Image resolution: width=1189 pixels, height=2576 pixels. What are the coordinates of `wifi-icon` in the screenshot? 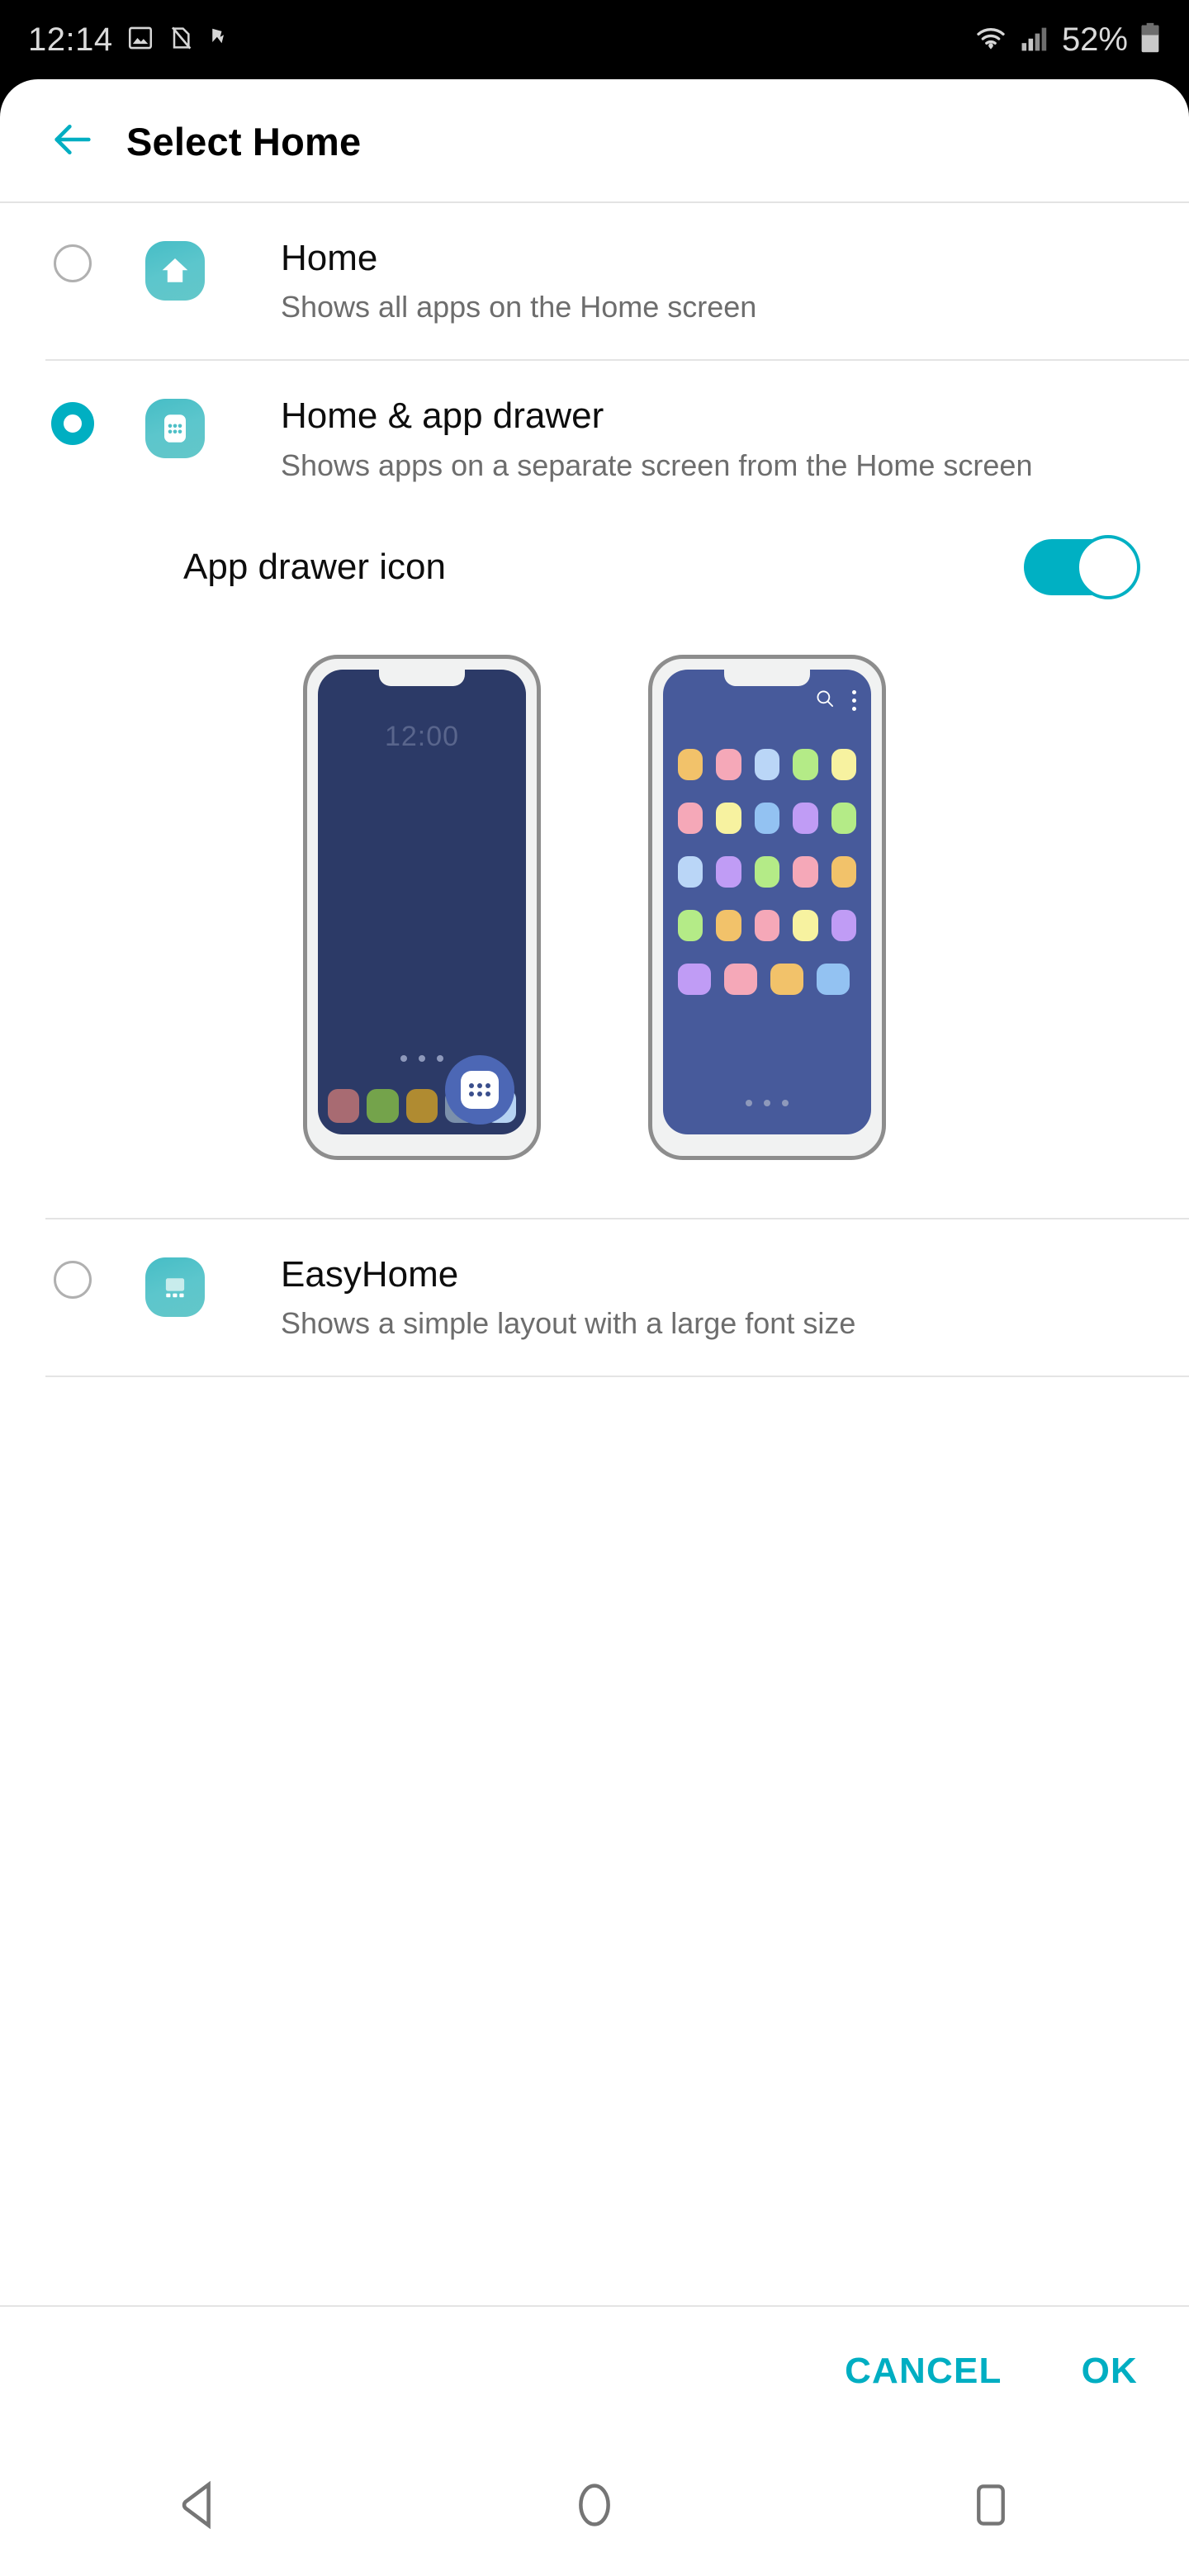 It's located at (990, 40).